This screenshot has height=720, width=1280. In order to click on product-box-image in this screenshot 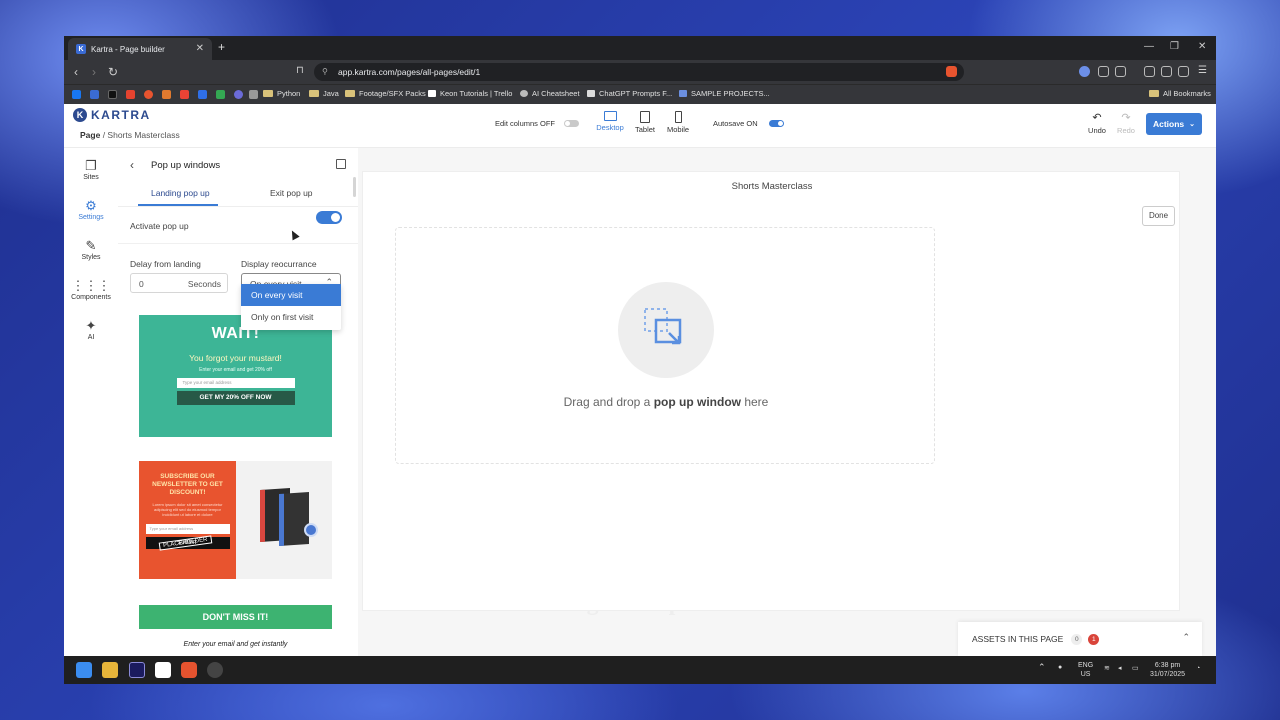, I will do `click(294, 519)`.